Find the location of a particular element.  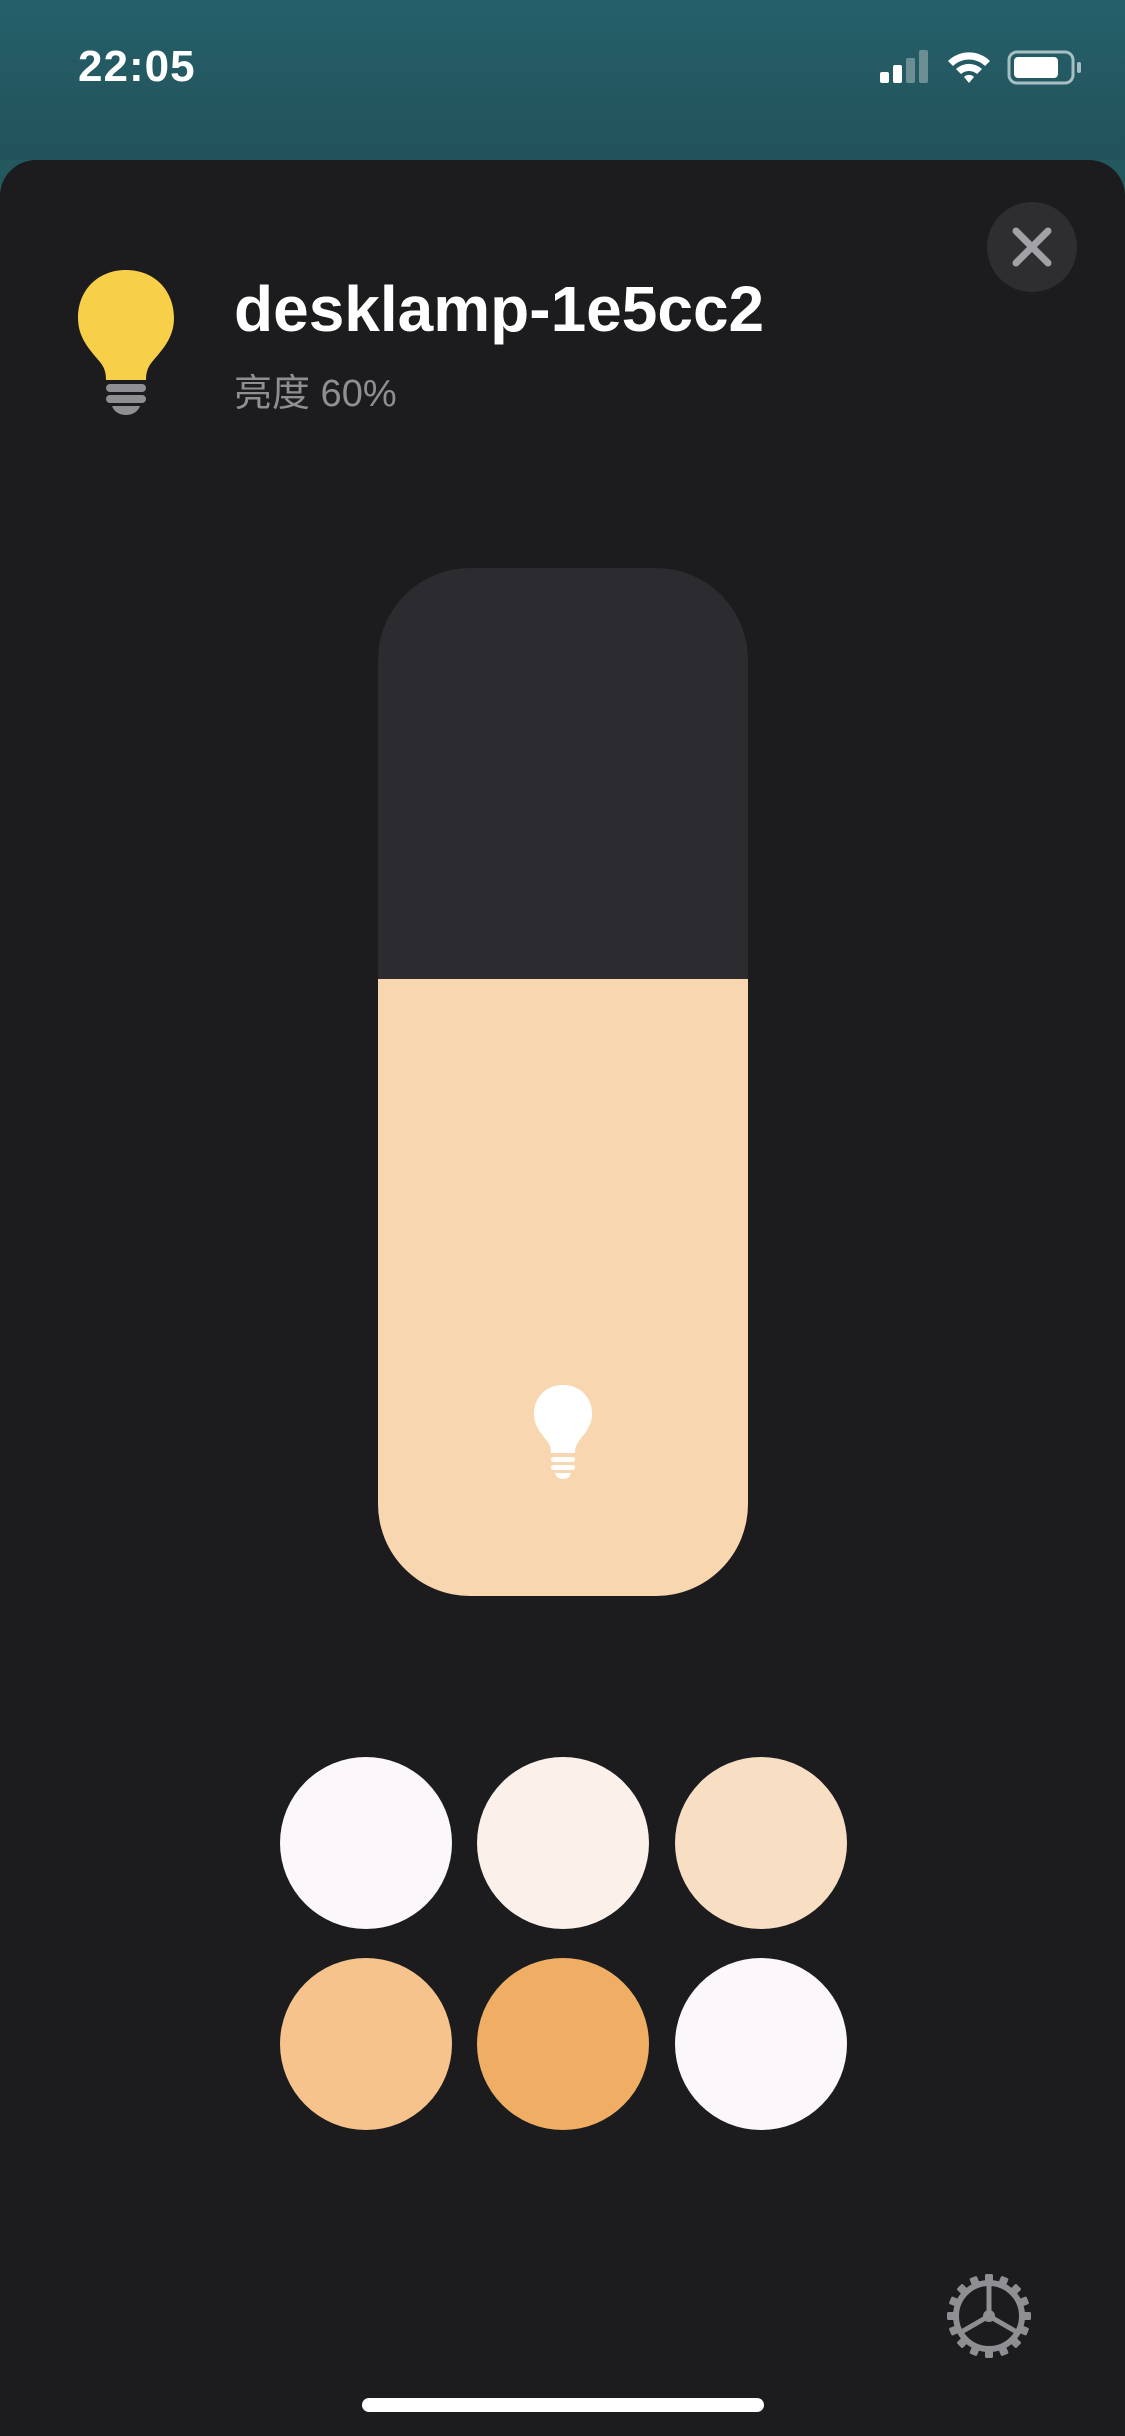

settings-button is located at coordinates (989, 2316).